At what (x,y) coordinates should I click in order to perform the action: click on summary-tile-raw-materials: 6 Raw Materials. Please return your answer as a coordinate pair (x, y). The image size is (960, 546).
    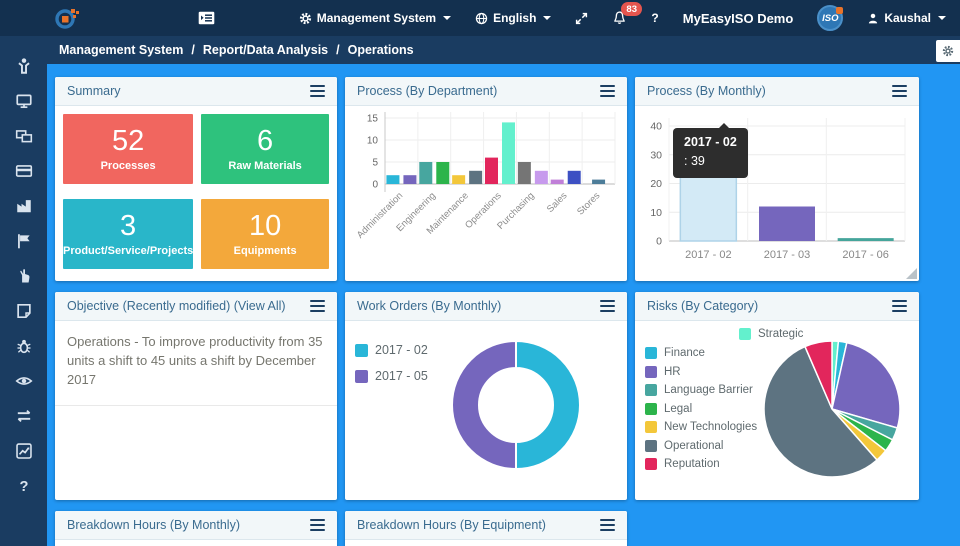
    Looking at the image, I should click on (265, 149).